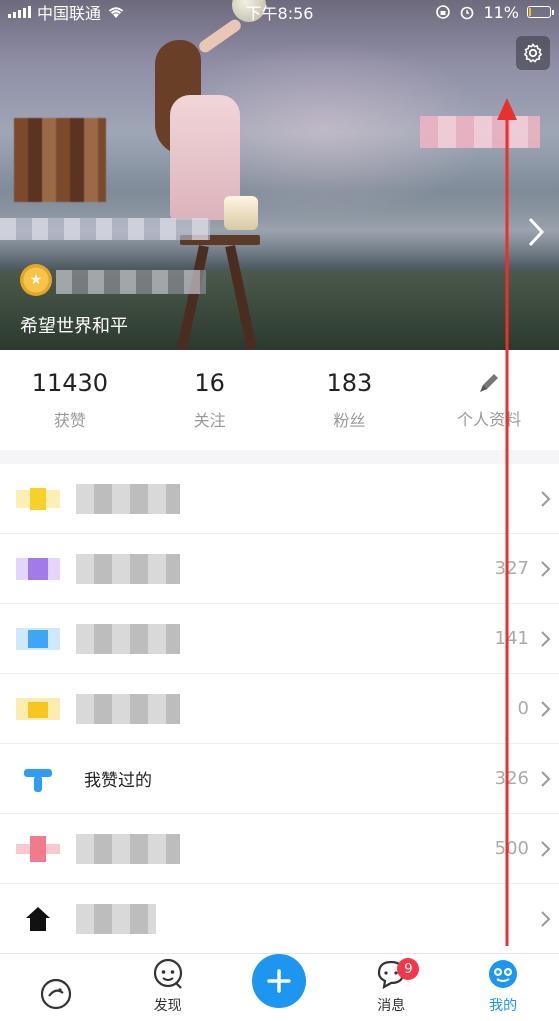 The image size is (559, 1021). I want to click on stats-bar: 11430 获赞 16 关注 183 粉丝 个人资料, so click(279, 400).